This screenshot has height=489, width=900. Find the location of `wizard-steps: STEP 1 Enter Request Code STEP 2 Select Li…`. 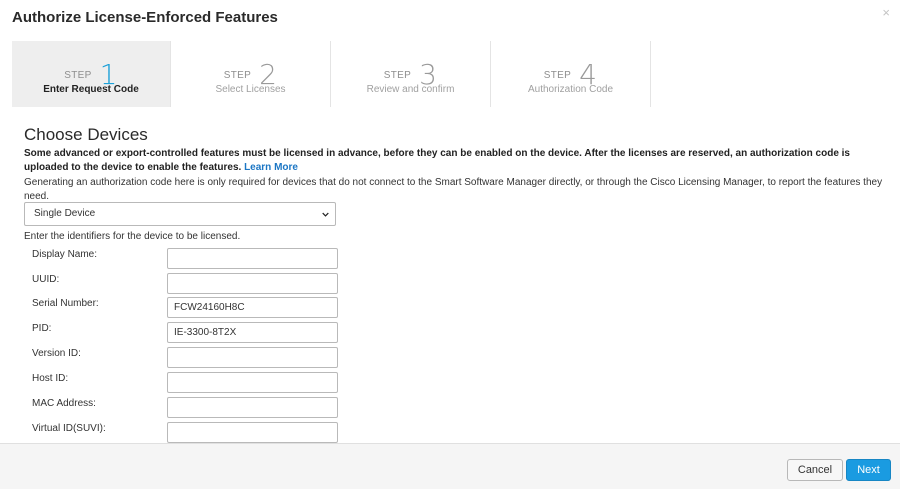

wizard-steps: STEP 1 Enter Request Code STEP 2 Select Li… is located at coordinates (331, 74).